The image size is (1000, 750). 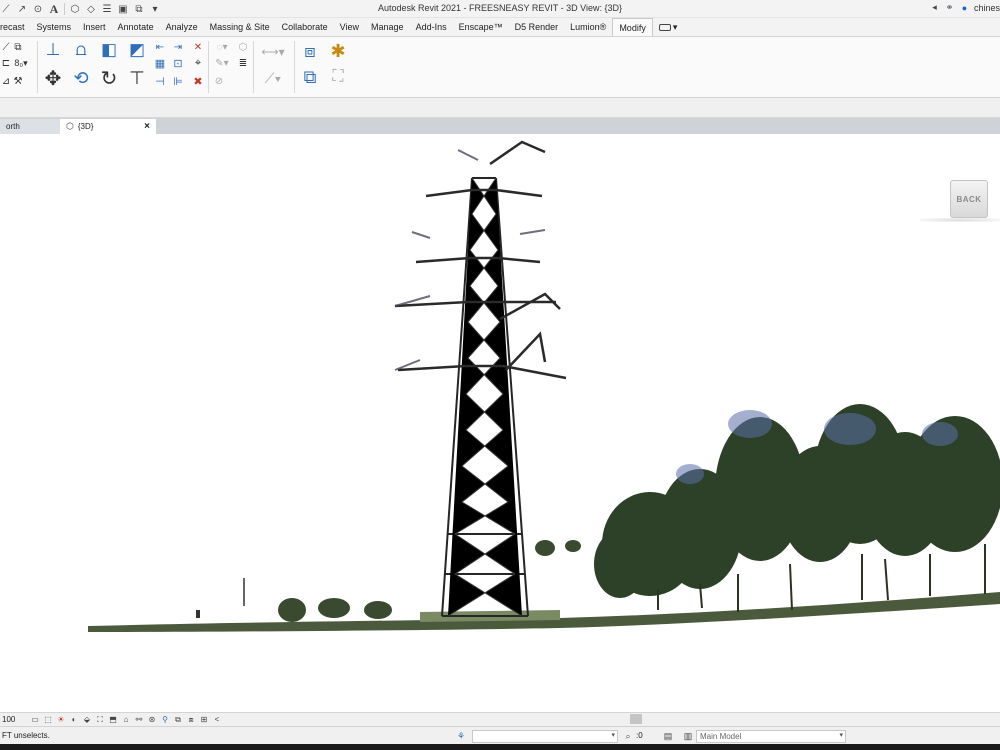 I want to click on shrubs, so click(x=429, y=581).